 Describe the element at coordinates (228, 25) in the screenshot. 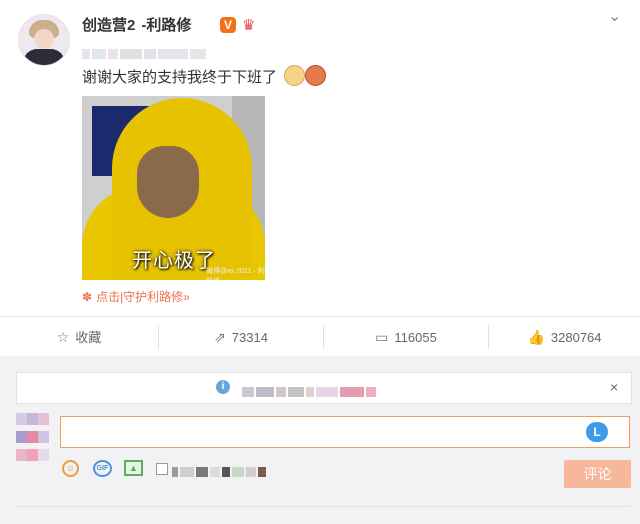

I see `verified-icon: V` at that location.